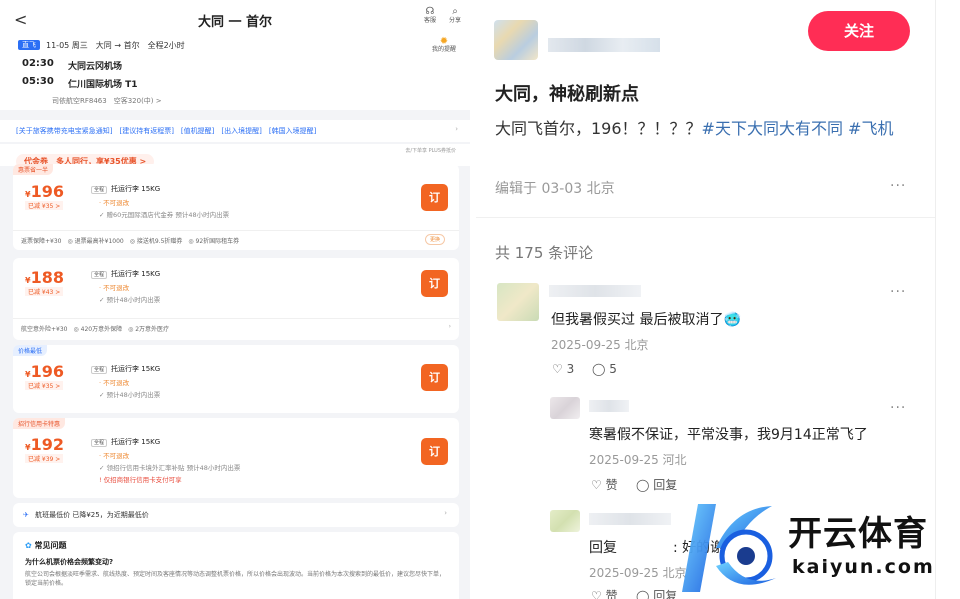 The height and width of the screenshot is (599, 960). I want to click on fare-ribbon: 招行信用卡特惠, so click(39, 423).